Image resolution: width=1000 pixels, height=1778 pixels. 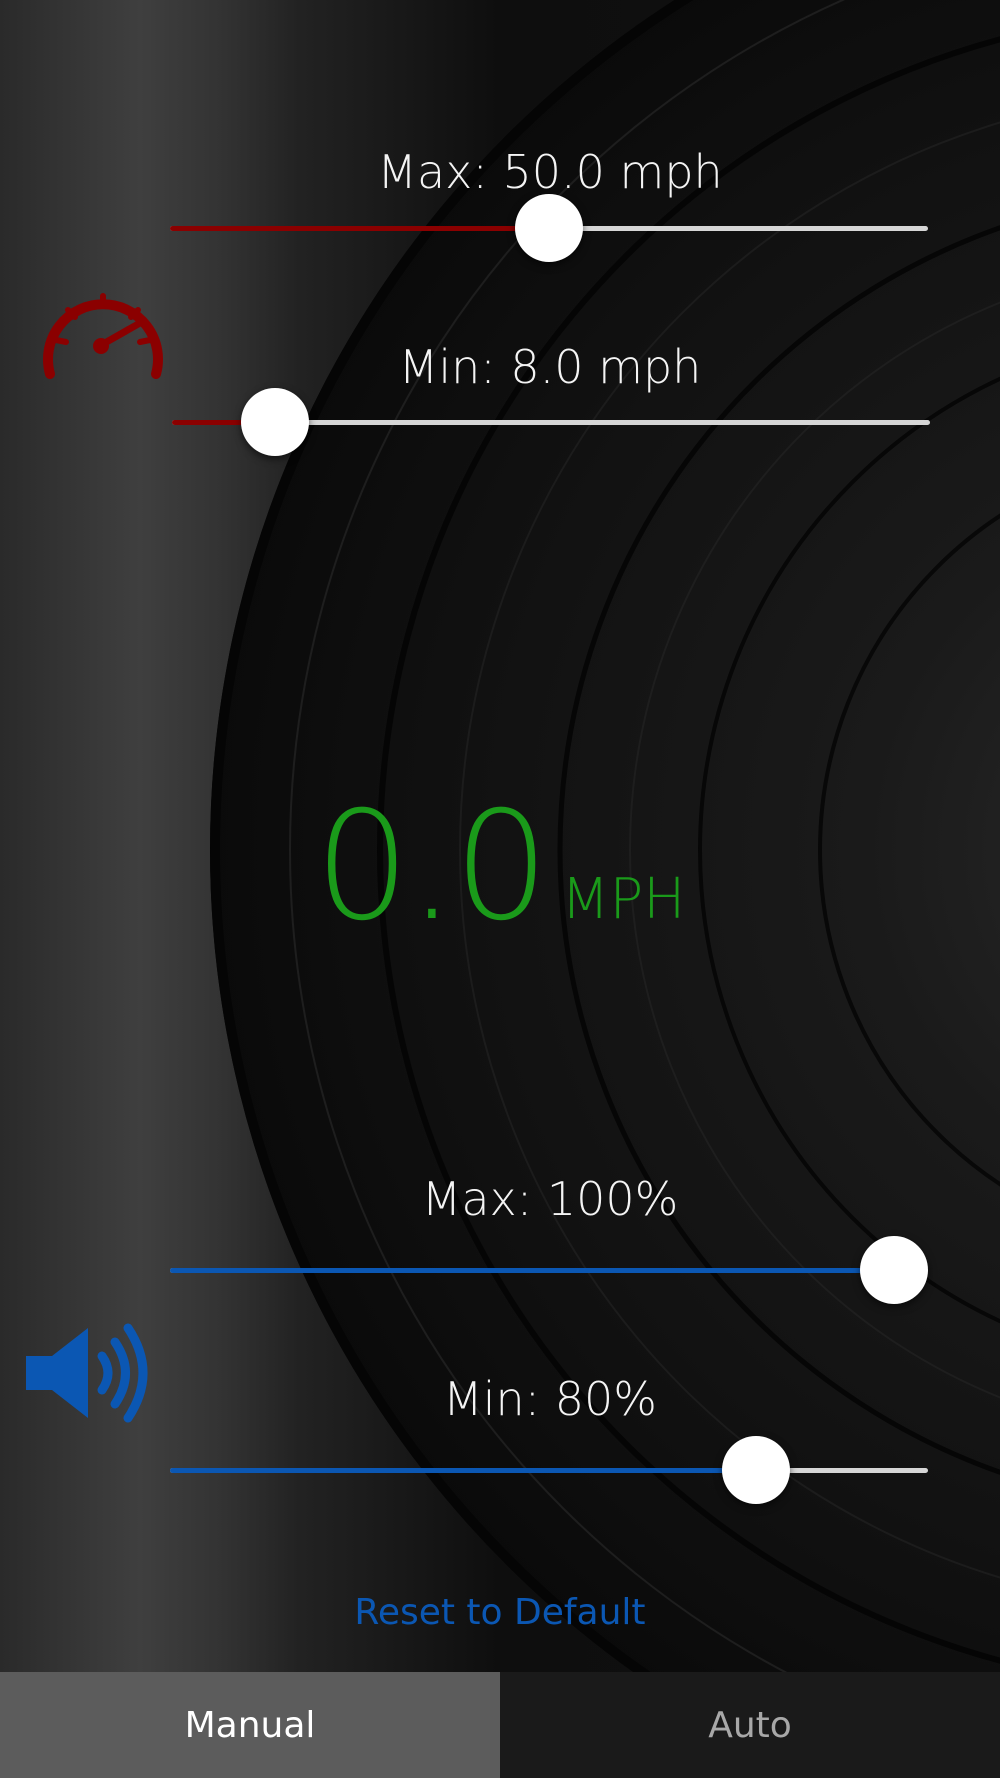 I want to click on max-speed-label: Max: 50.0 mph, so click(x=550, y=172).